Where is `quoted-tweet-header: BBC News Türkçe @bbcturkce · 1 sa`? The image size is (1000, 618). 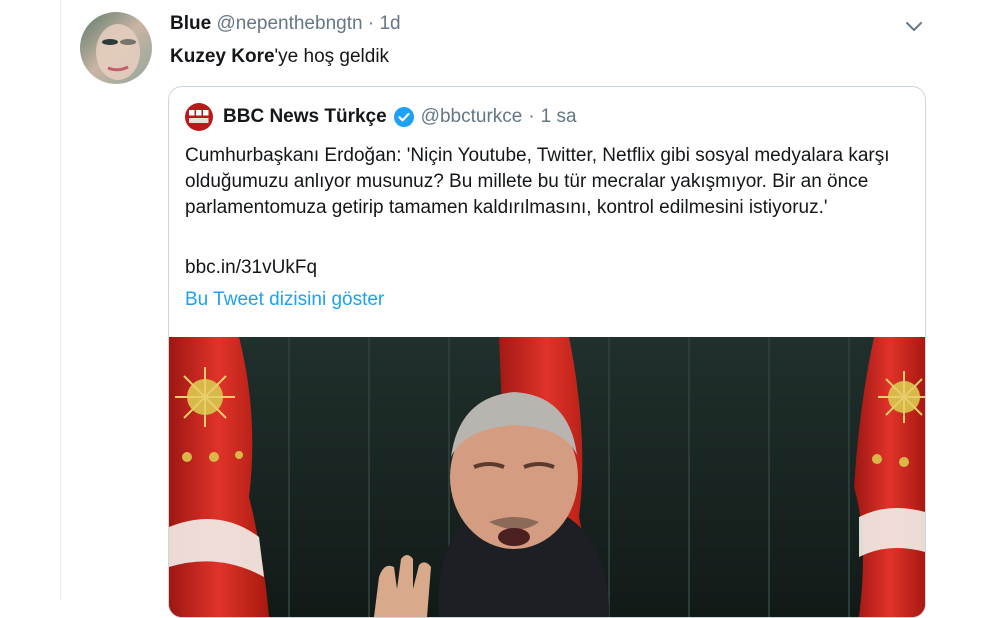 quoted-tweet-header: BBC News Türkçe @bbcturkce · 1 sa is located at coordinates (381, 117).